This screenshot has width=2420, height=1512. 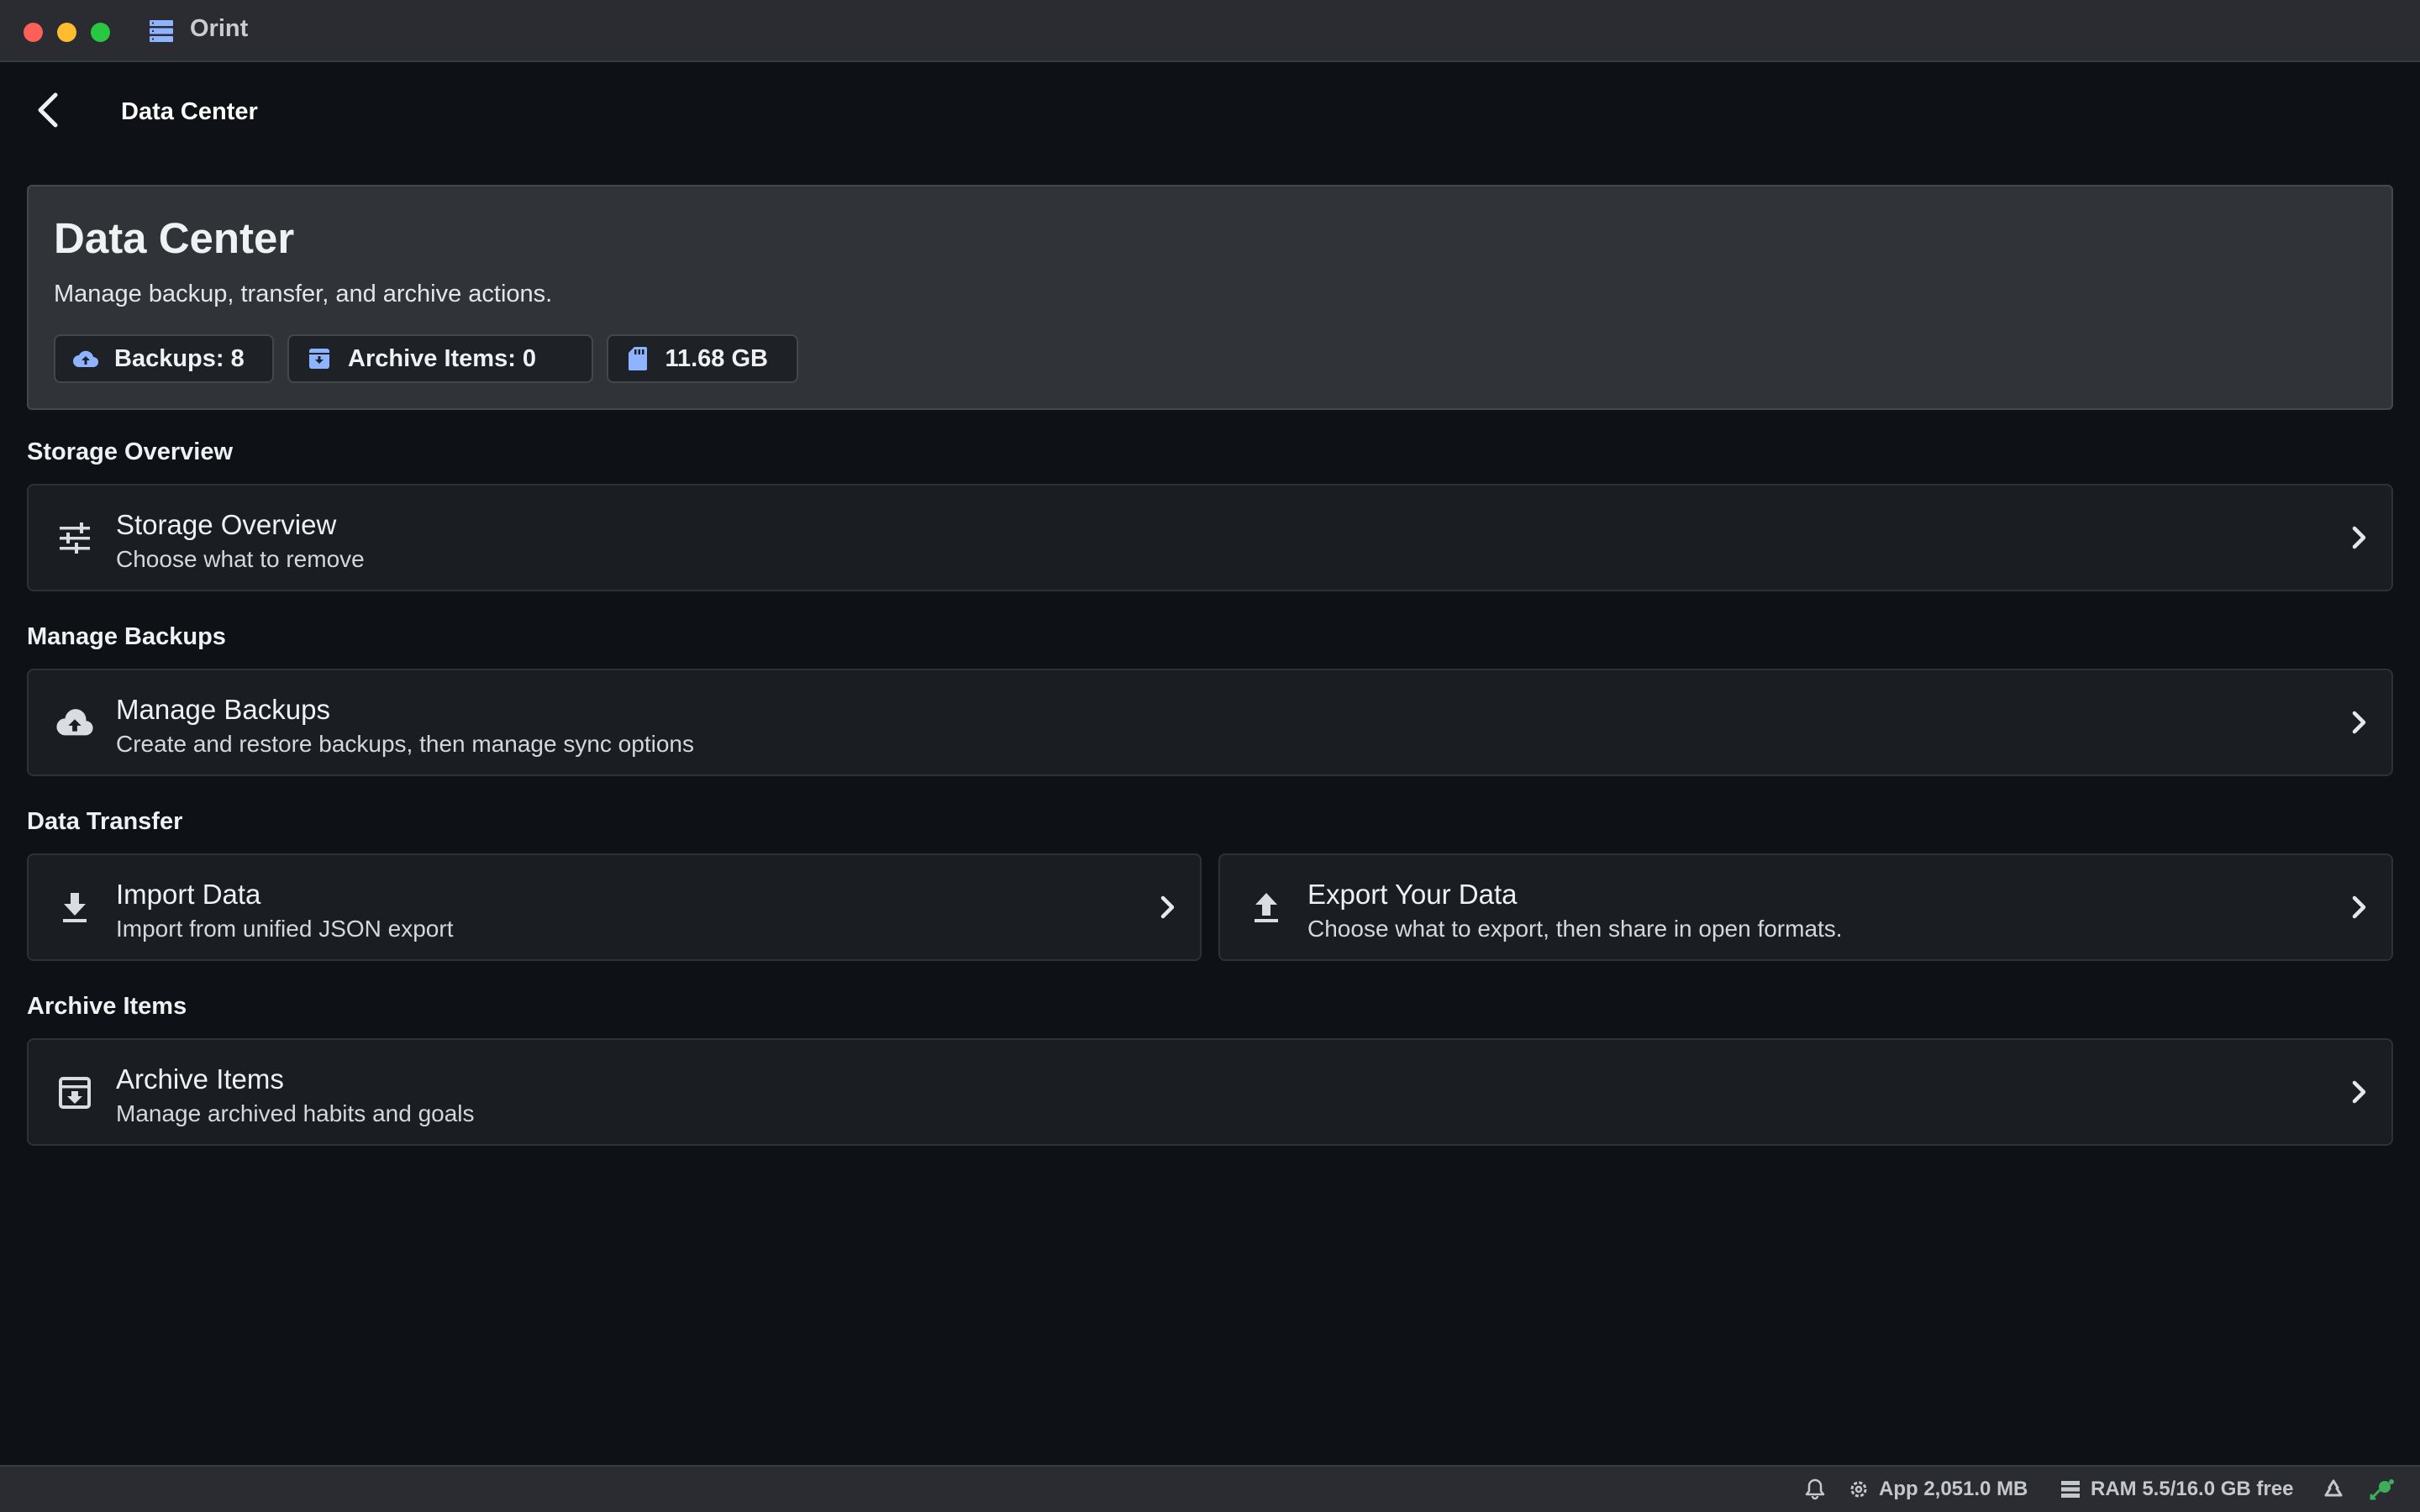 I want to click on chevron-left-icon, so click(x=48, y=110).